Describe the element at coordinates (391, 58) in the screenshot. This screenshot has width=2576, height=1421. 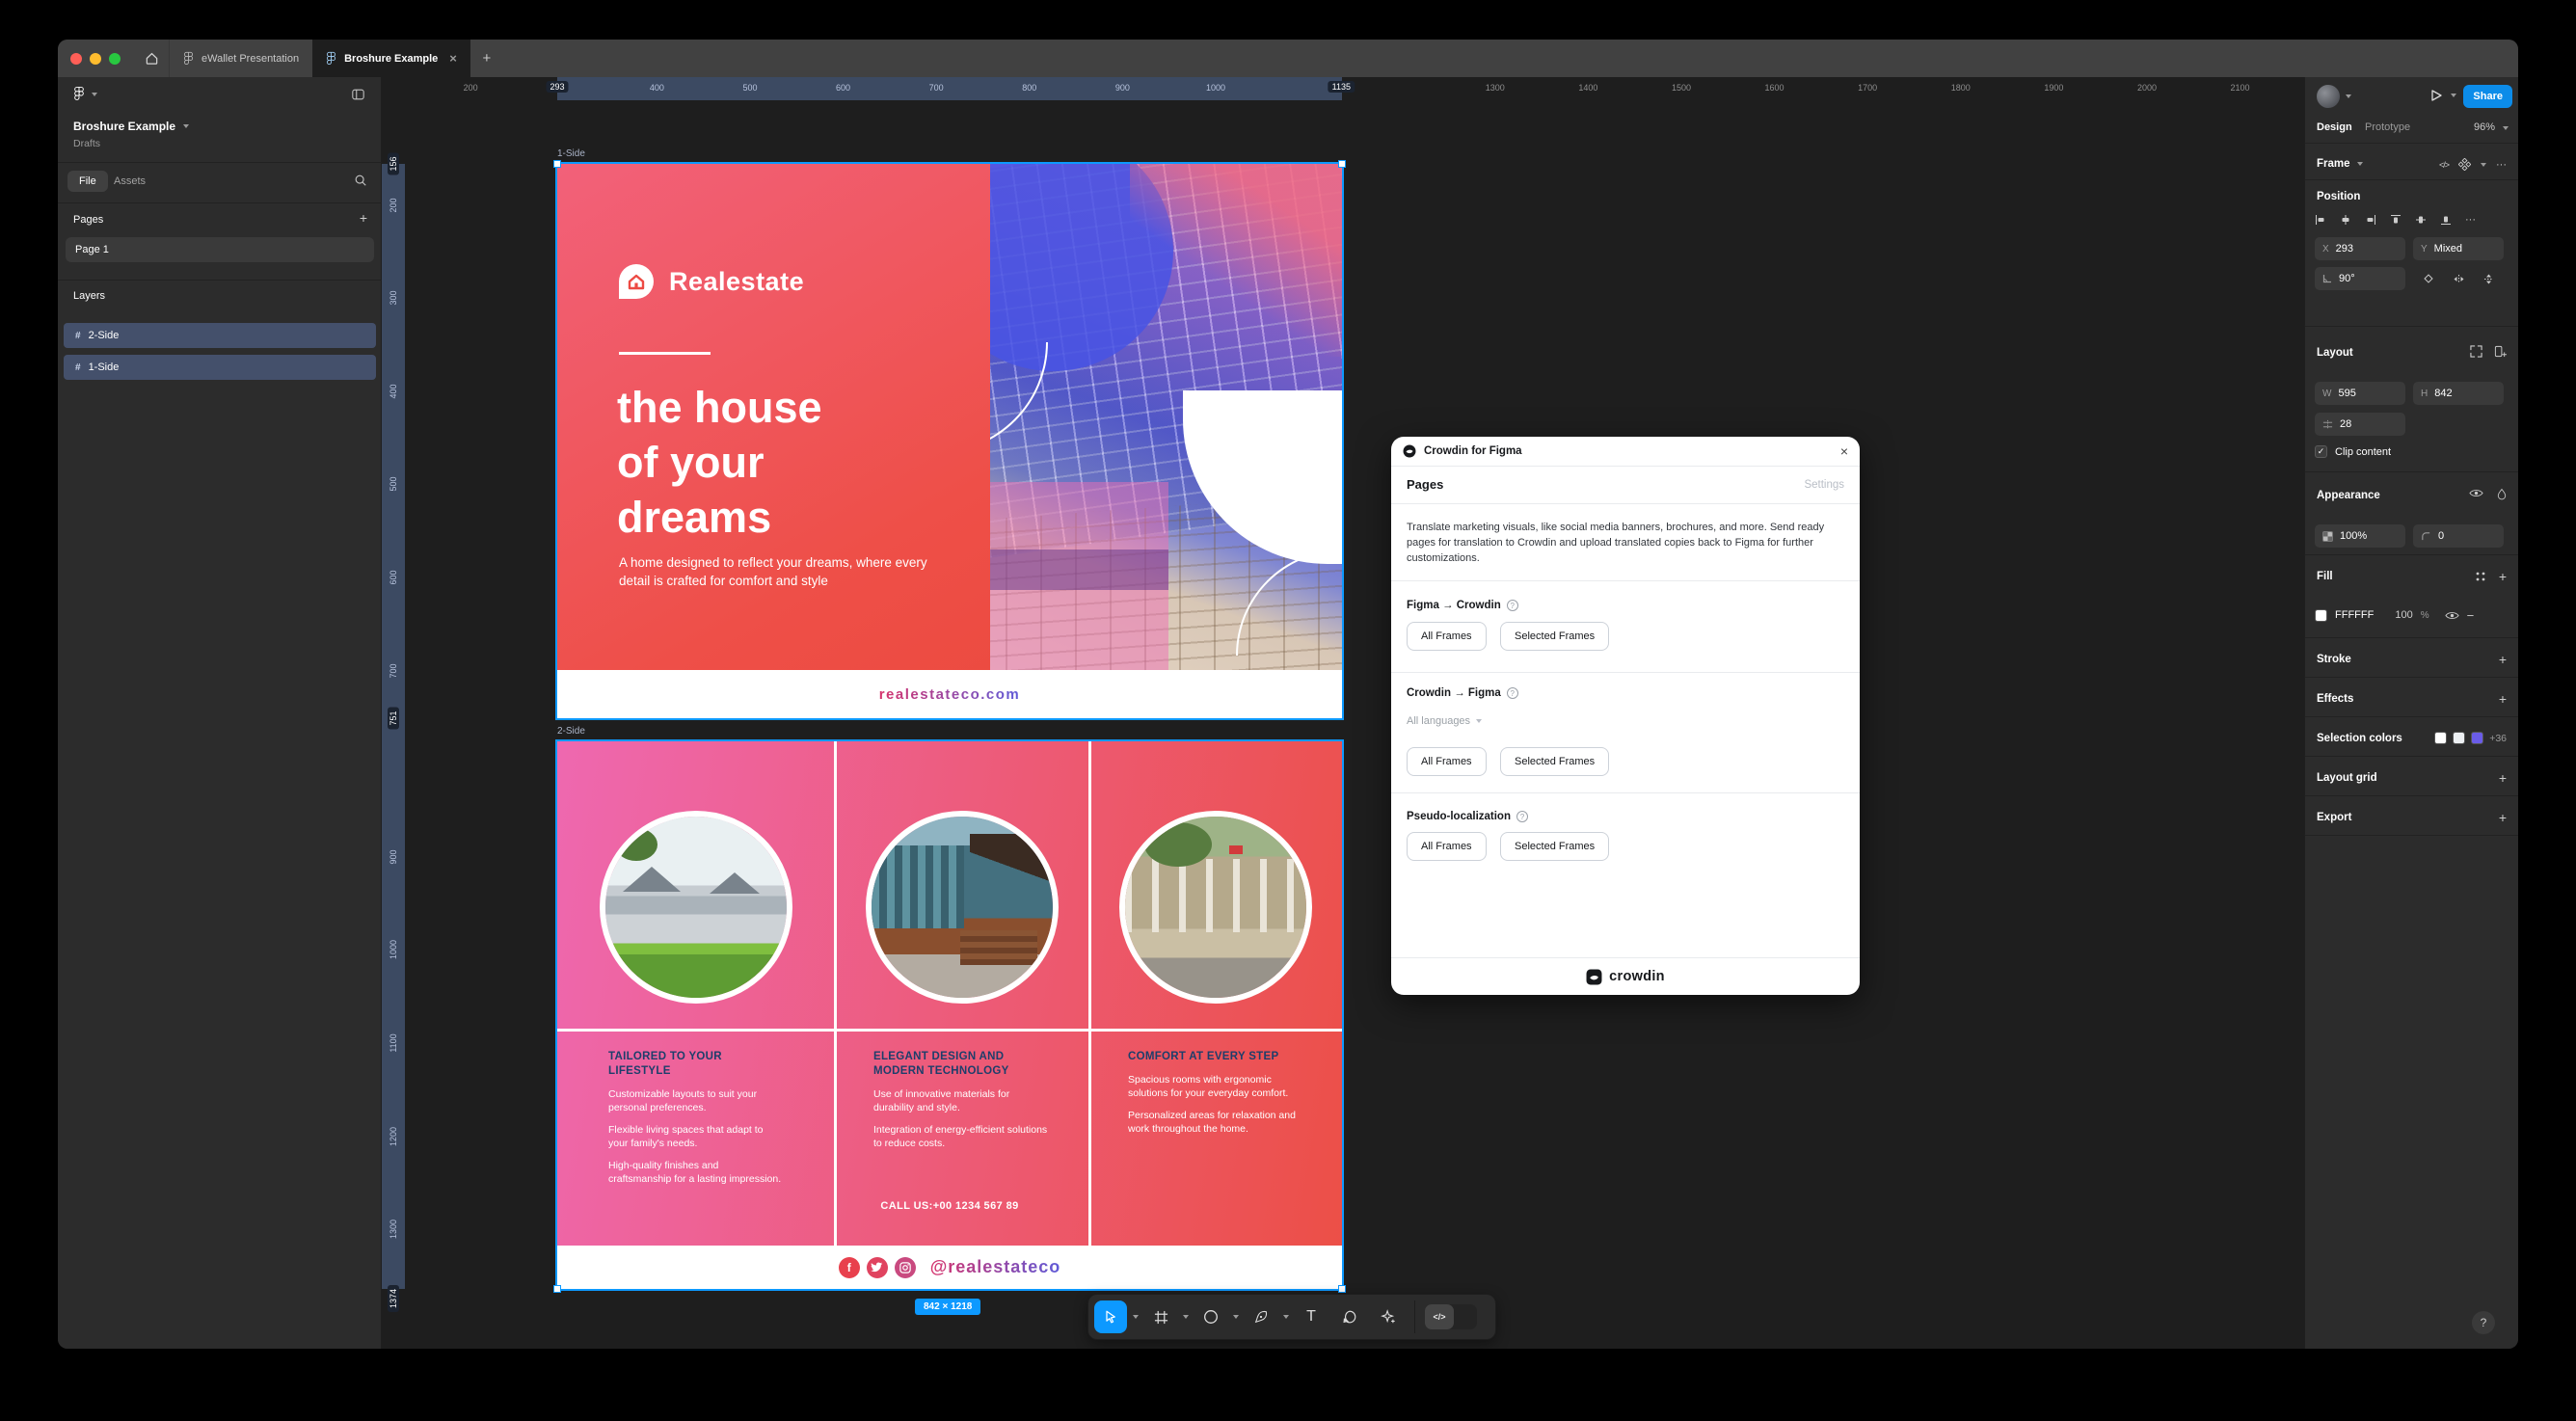
I see `tab-broshure-example: Broshure Example ×` at that location.